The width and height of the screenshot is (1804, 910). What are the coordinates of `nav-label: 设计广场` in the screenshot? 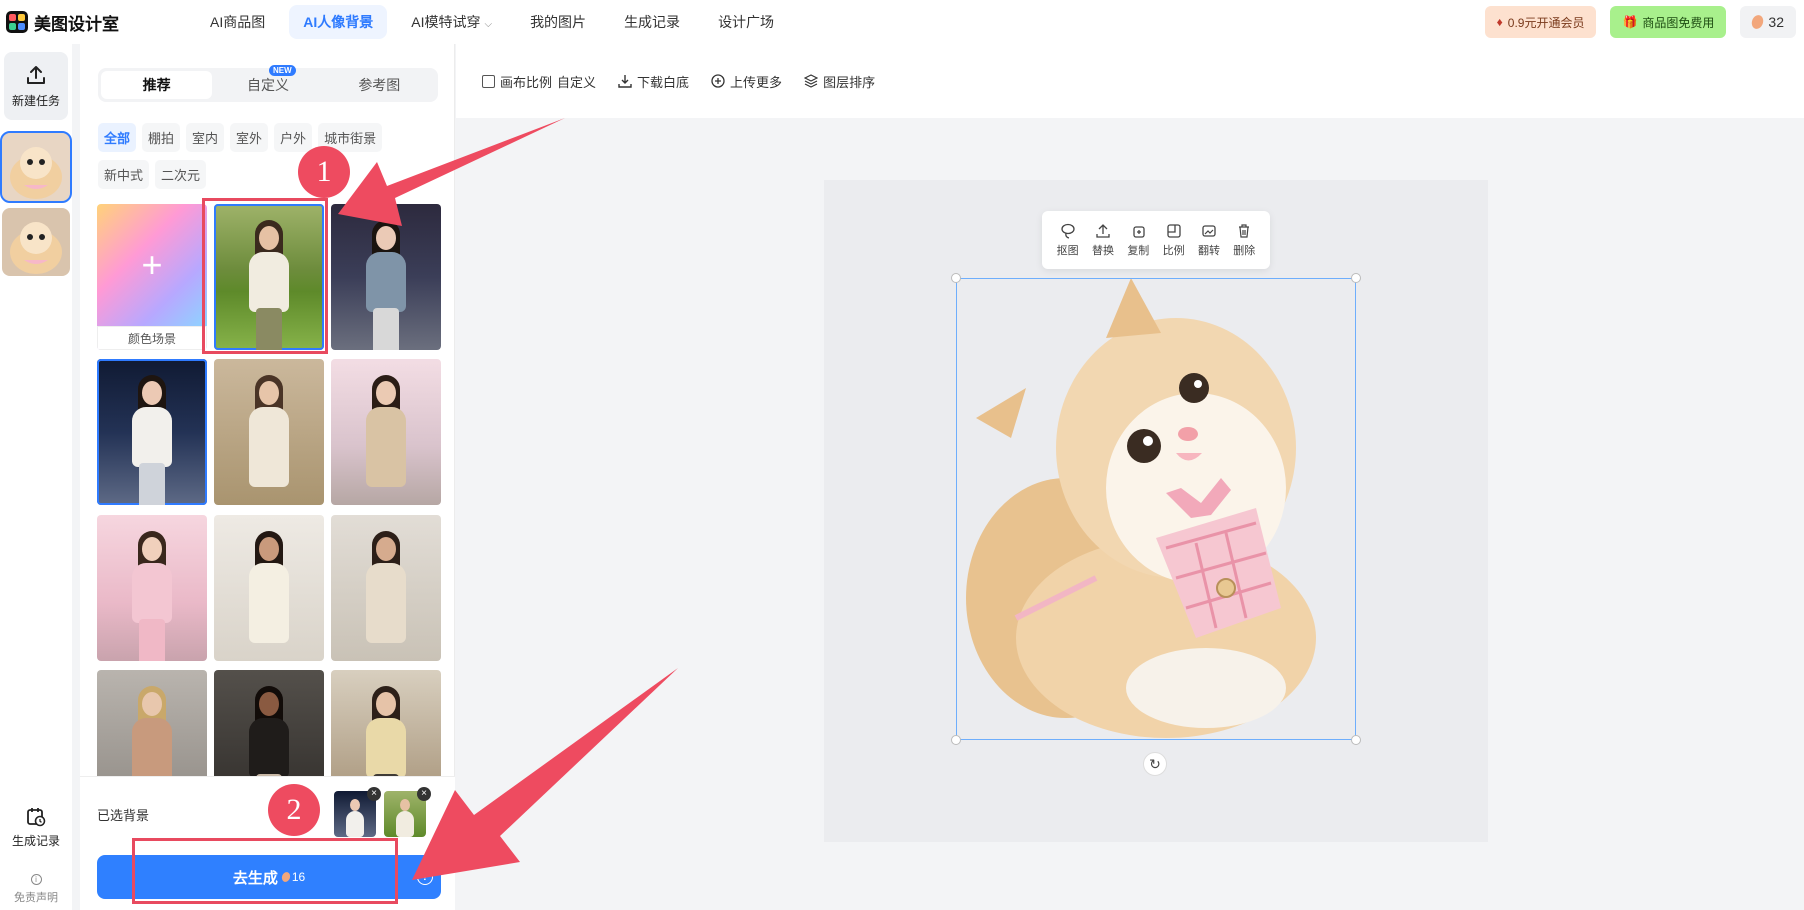 It's located at (746, 22).